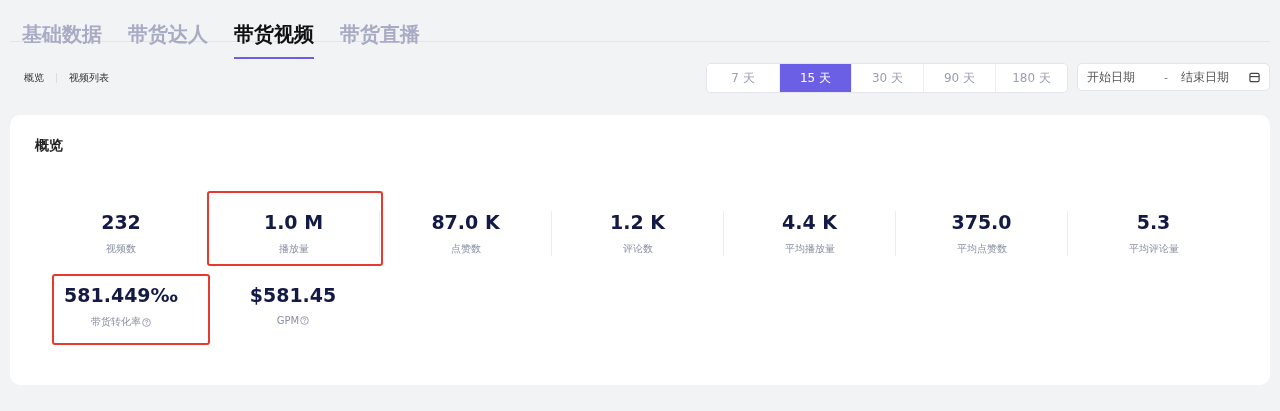  I want to click on metric-value: 87.0 K, so click(465, 222).